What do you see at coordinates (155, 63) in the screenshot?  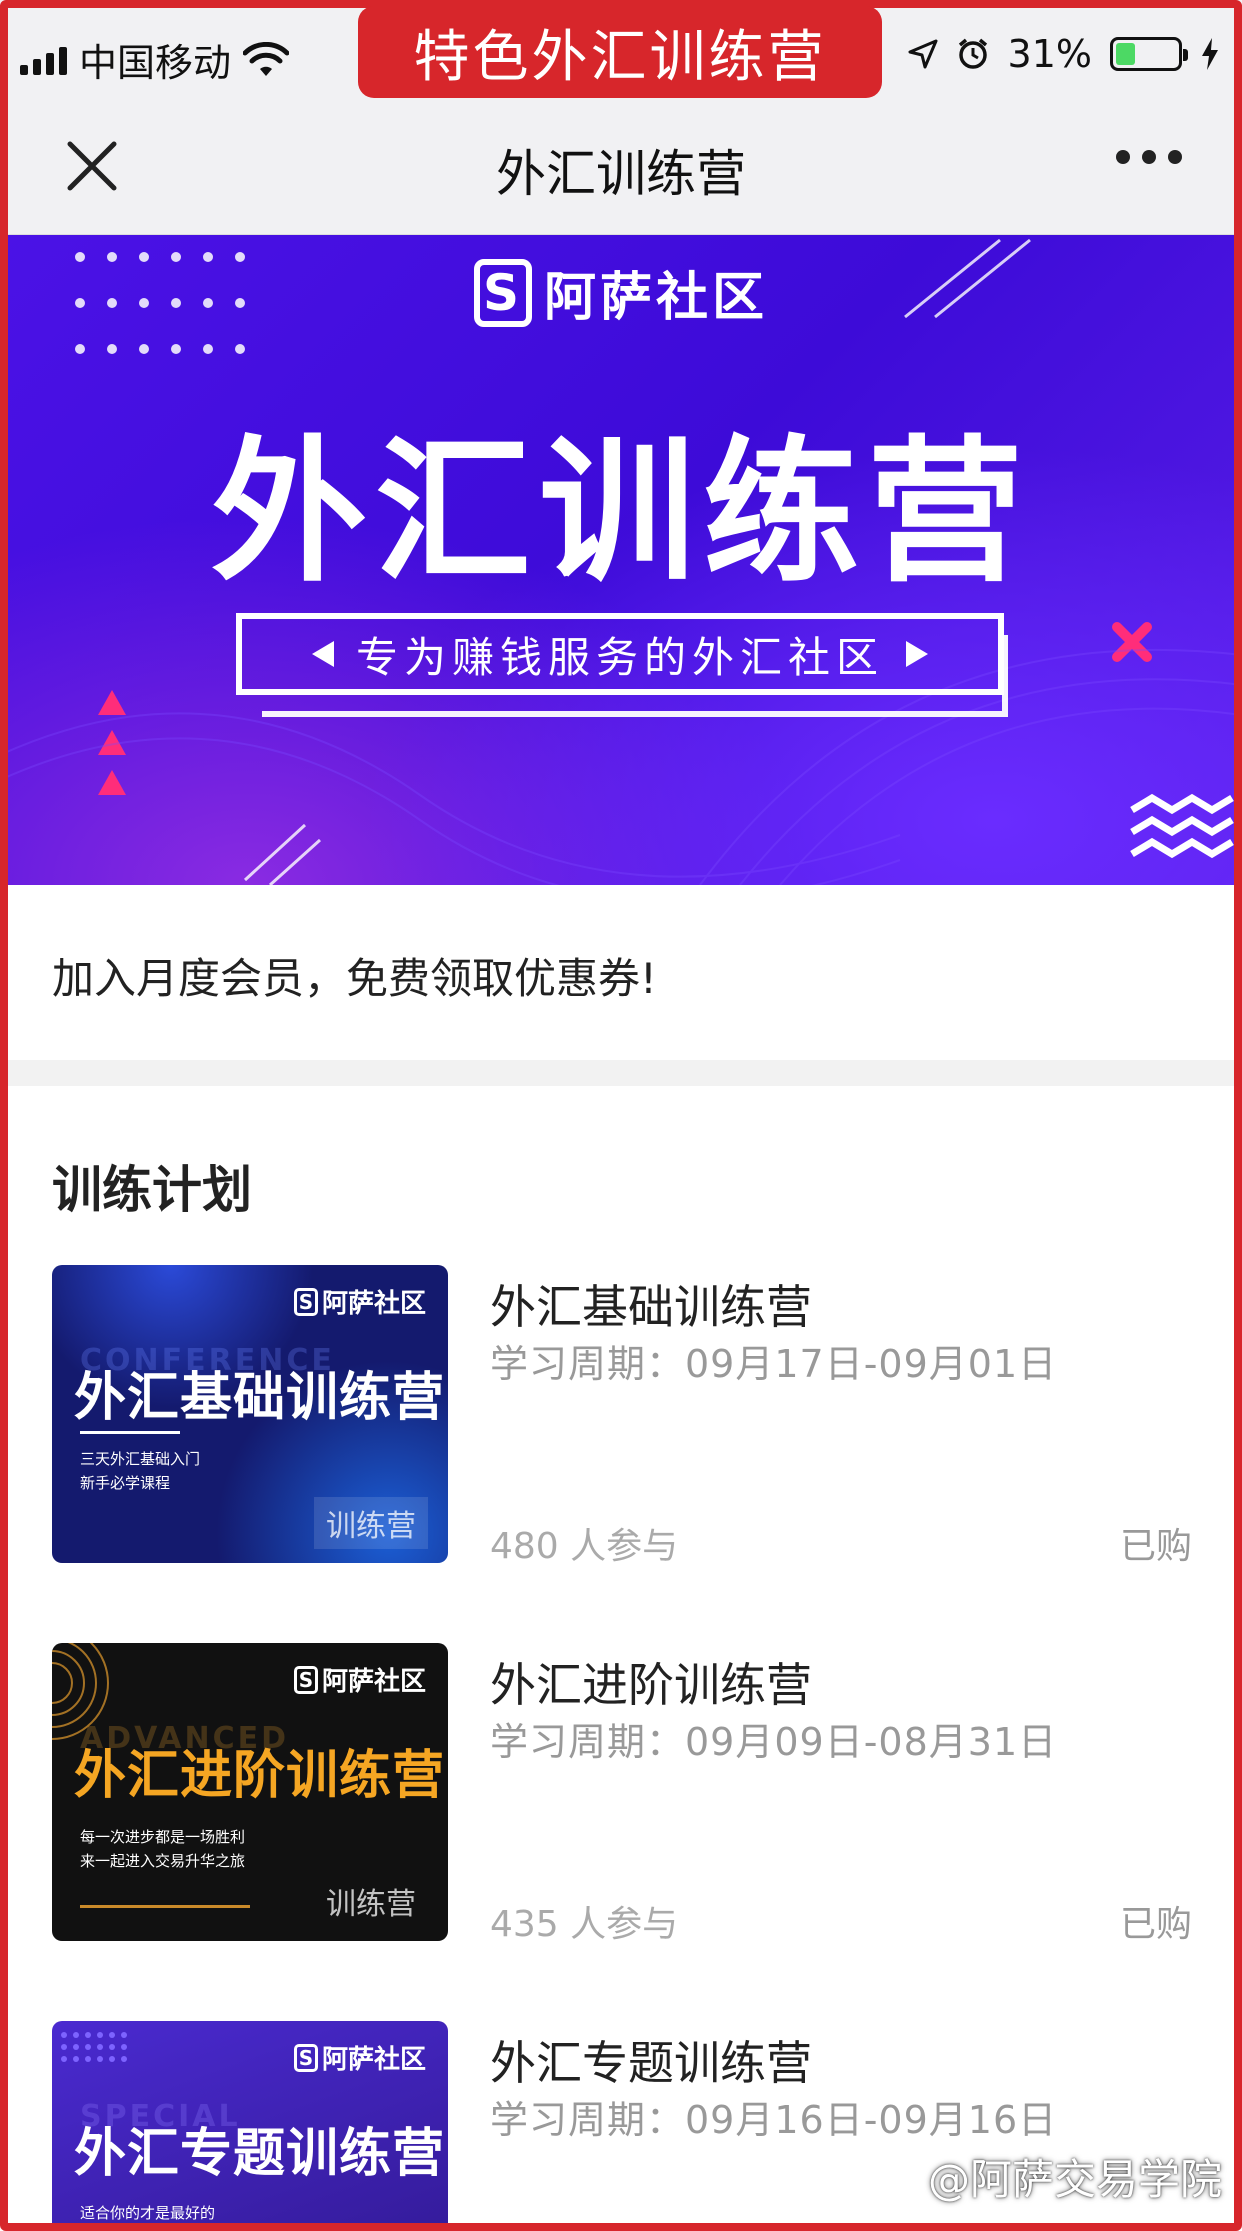 I see `carrier-label: 中国移动` at bounding box center [155, 63].